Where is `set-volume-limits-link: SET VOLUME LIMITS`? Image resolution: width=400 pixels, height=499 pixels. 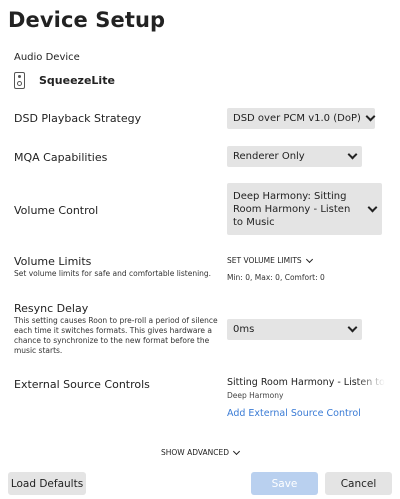
set-volume-limits-link: SET VOLUME LIMITS is located at coordinates (270, 260).